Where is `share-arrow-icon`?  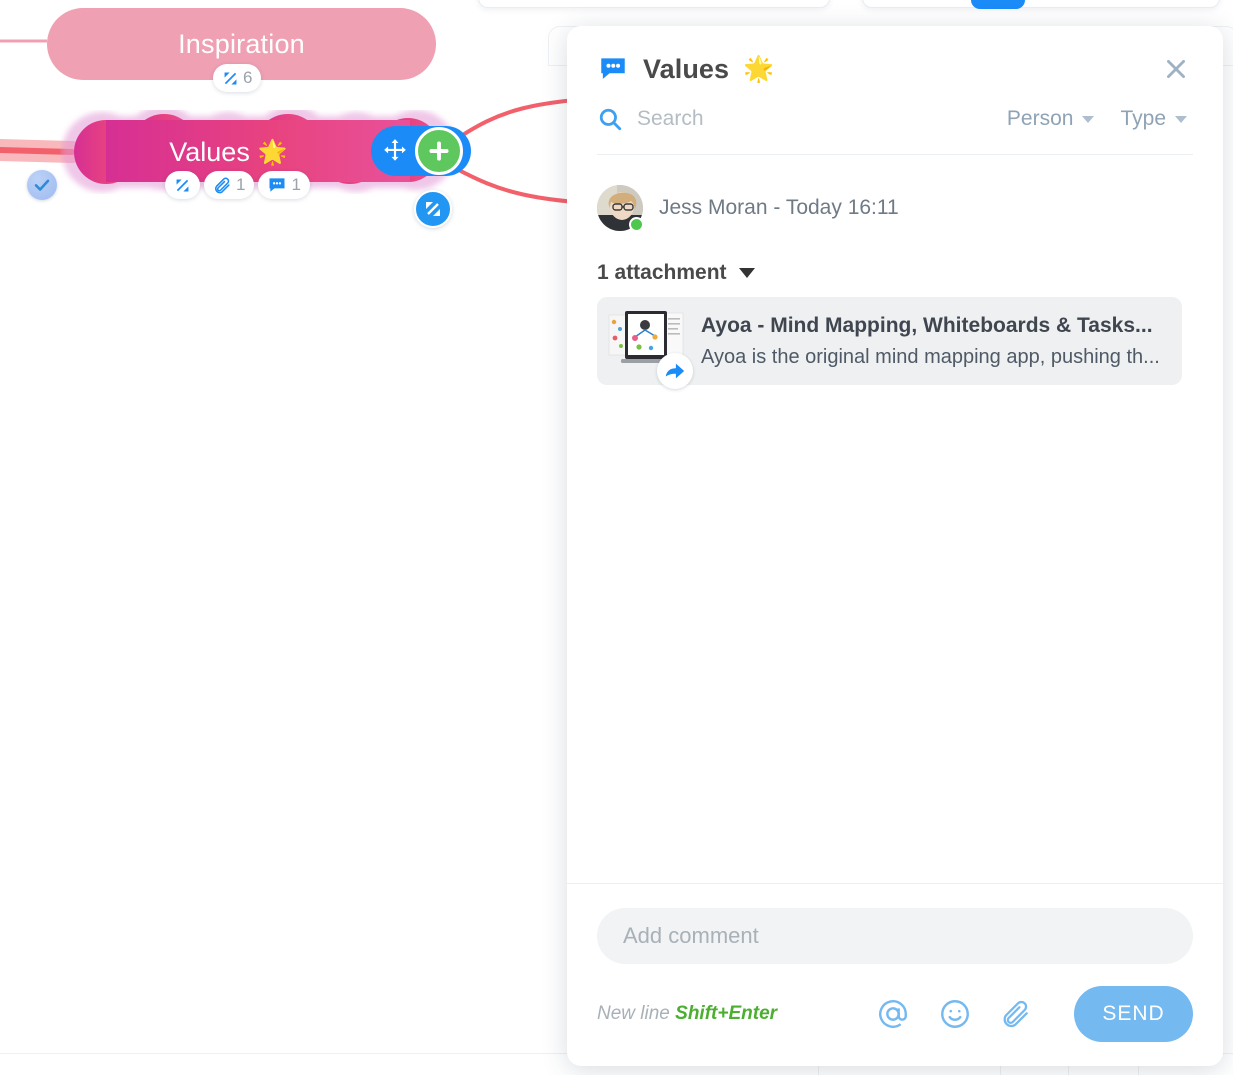
share-arrow-icon is located at coordinates (675, 371).